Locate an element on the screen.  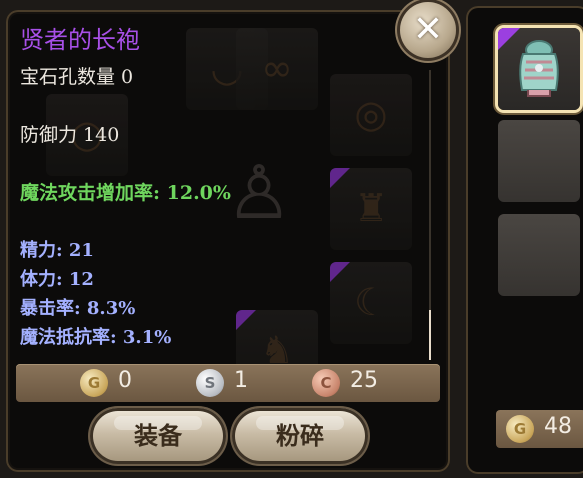
background-slot: ☾ is located at coordinates (371, 303).